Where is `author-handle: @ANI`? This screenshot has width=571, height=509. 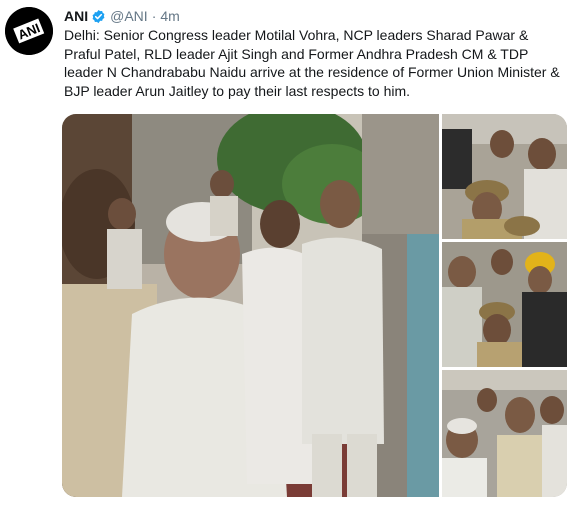
author-handle: @ANI is located at coordinates (129, 16).